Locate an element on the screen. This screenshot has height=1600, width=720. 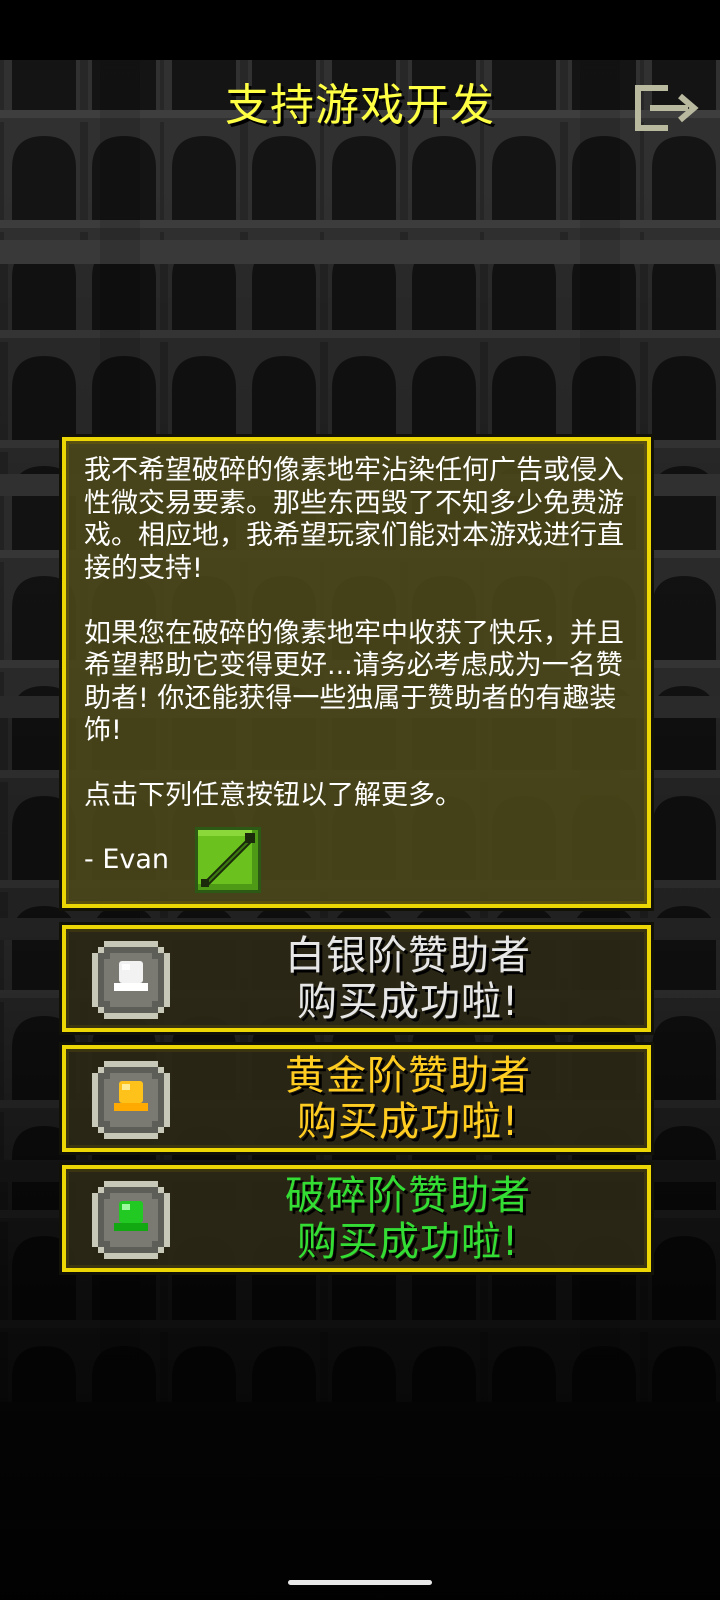
shattered-supporter-label: 破碎阶赞助者 购买成功啦! is located at coordinates (408, 1219).